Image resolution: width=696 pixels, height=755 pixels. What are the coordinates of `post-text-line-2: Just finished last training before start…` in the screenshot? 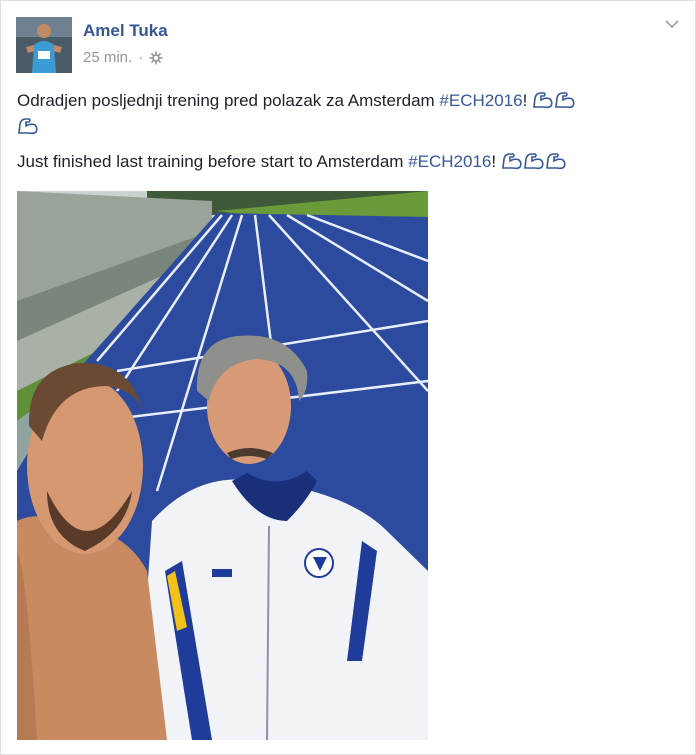 It's located at (347, 162).